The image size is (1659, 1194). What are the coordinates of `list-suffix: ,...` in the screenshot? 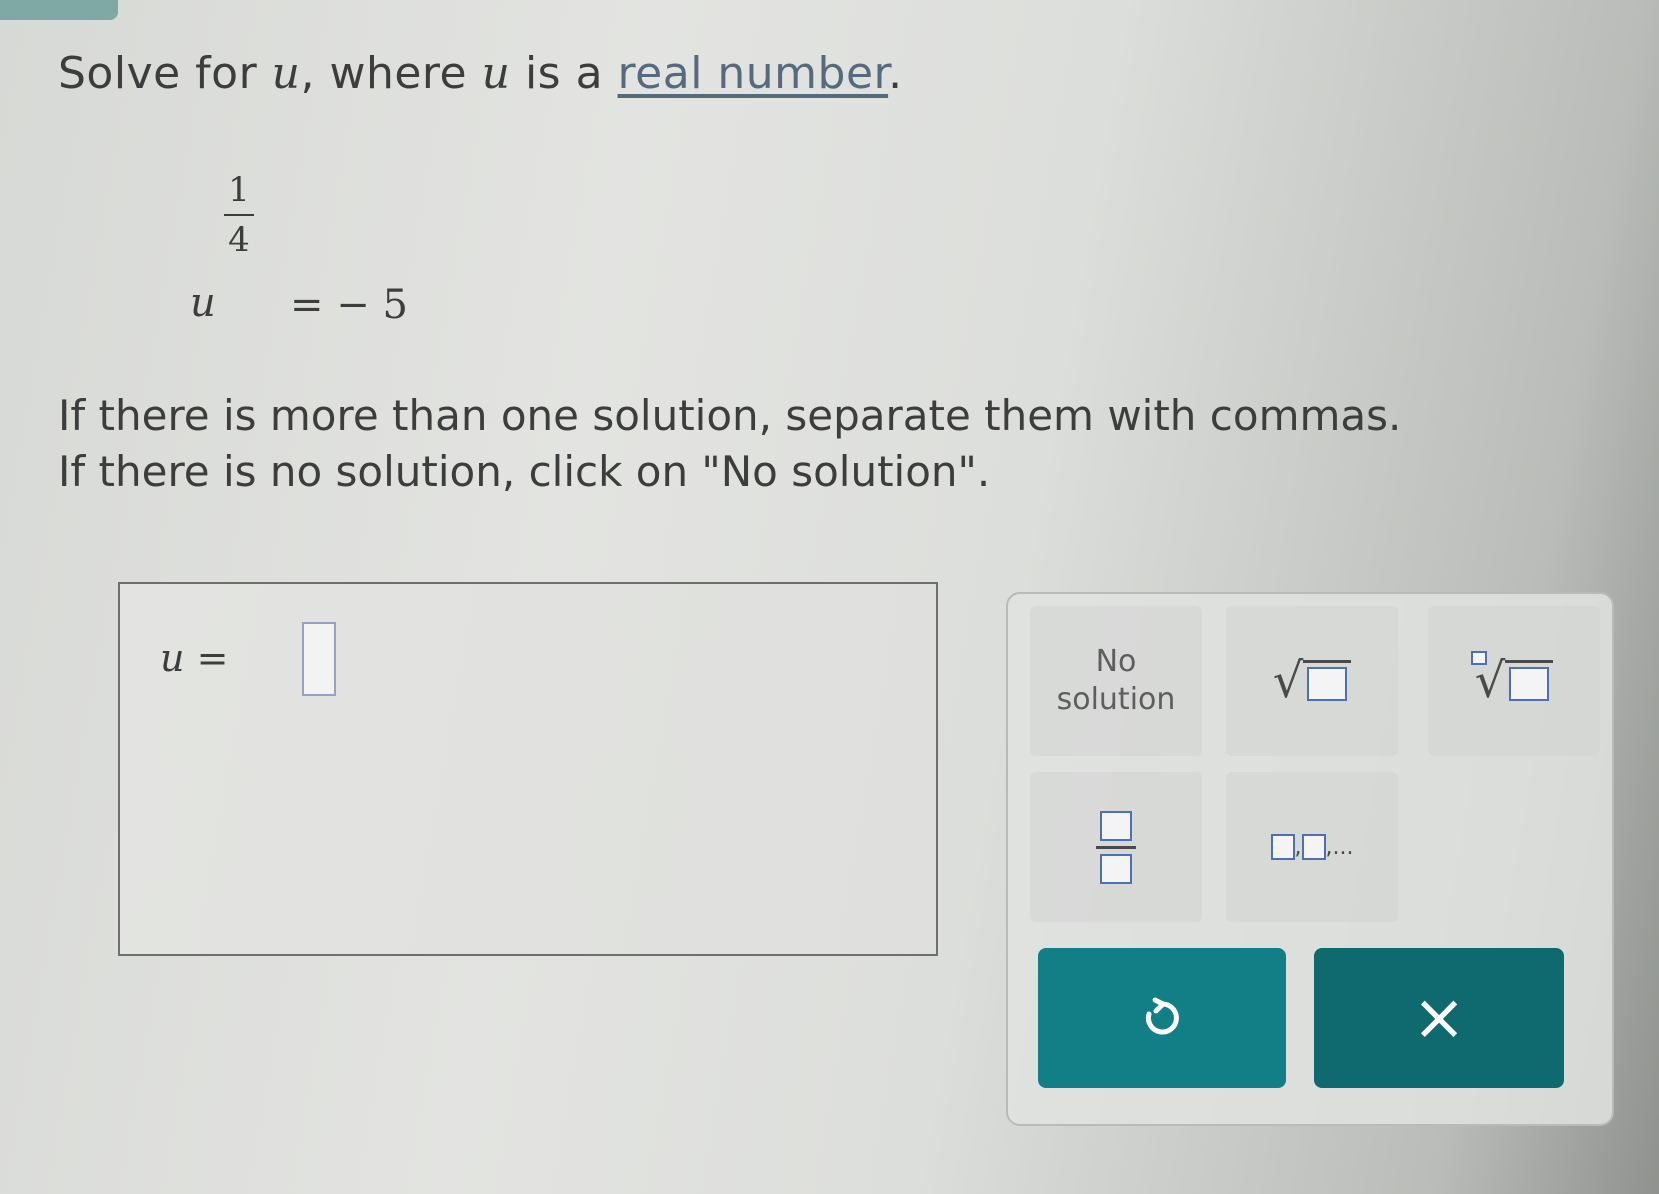 It's located at (1339, 847).